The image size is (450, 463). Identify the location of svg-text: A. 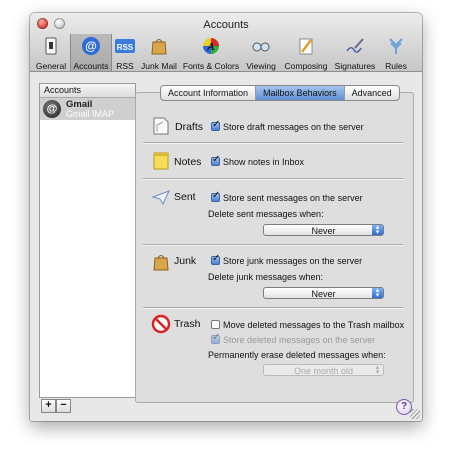
(210, 47).